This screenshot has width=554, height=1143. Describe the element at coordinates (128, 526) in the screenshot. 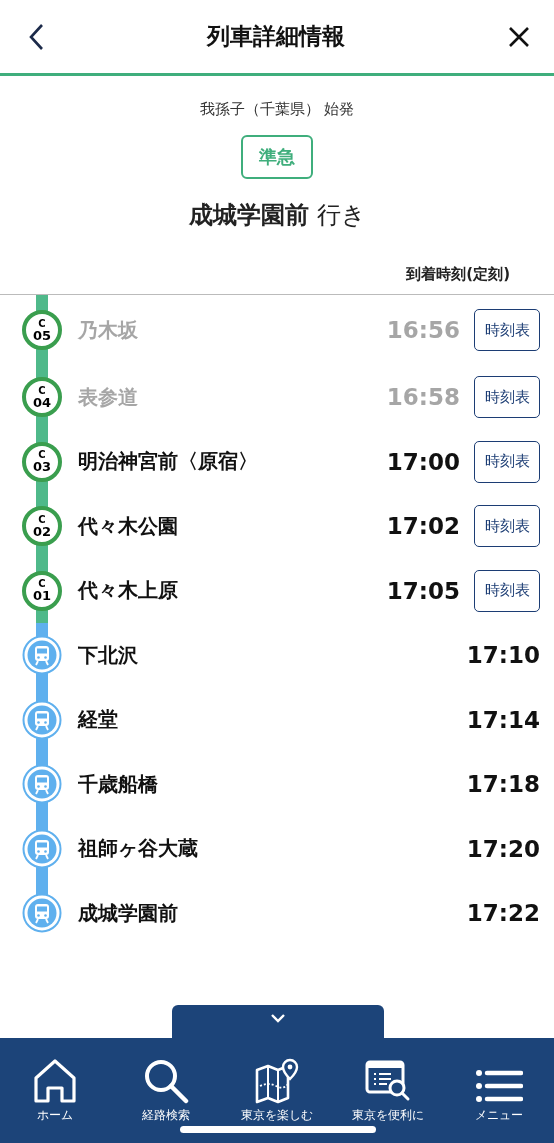

I see `station-name: 代々木公園` at that location.